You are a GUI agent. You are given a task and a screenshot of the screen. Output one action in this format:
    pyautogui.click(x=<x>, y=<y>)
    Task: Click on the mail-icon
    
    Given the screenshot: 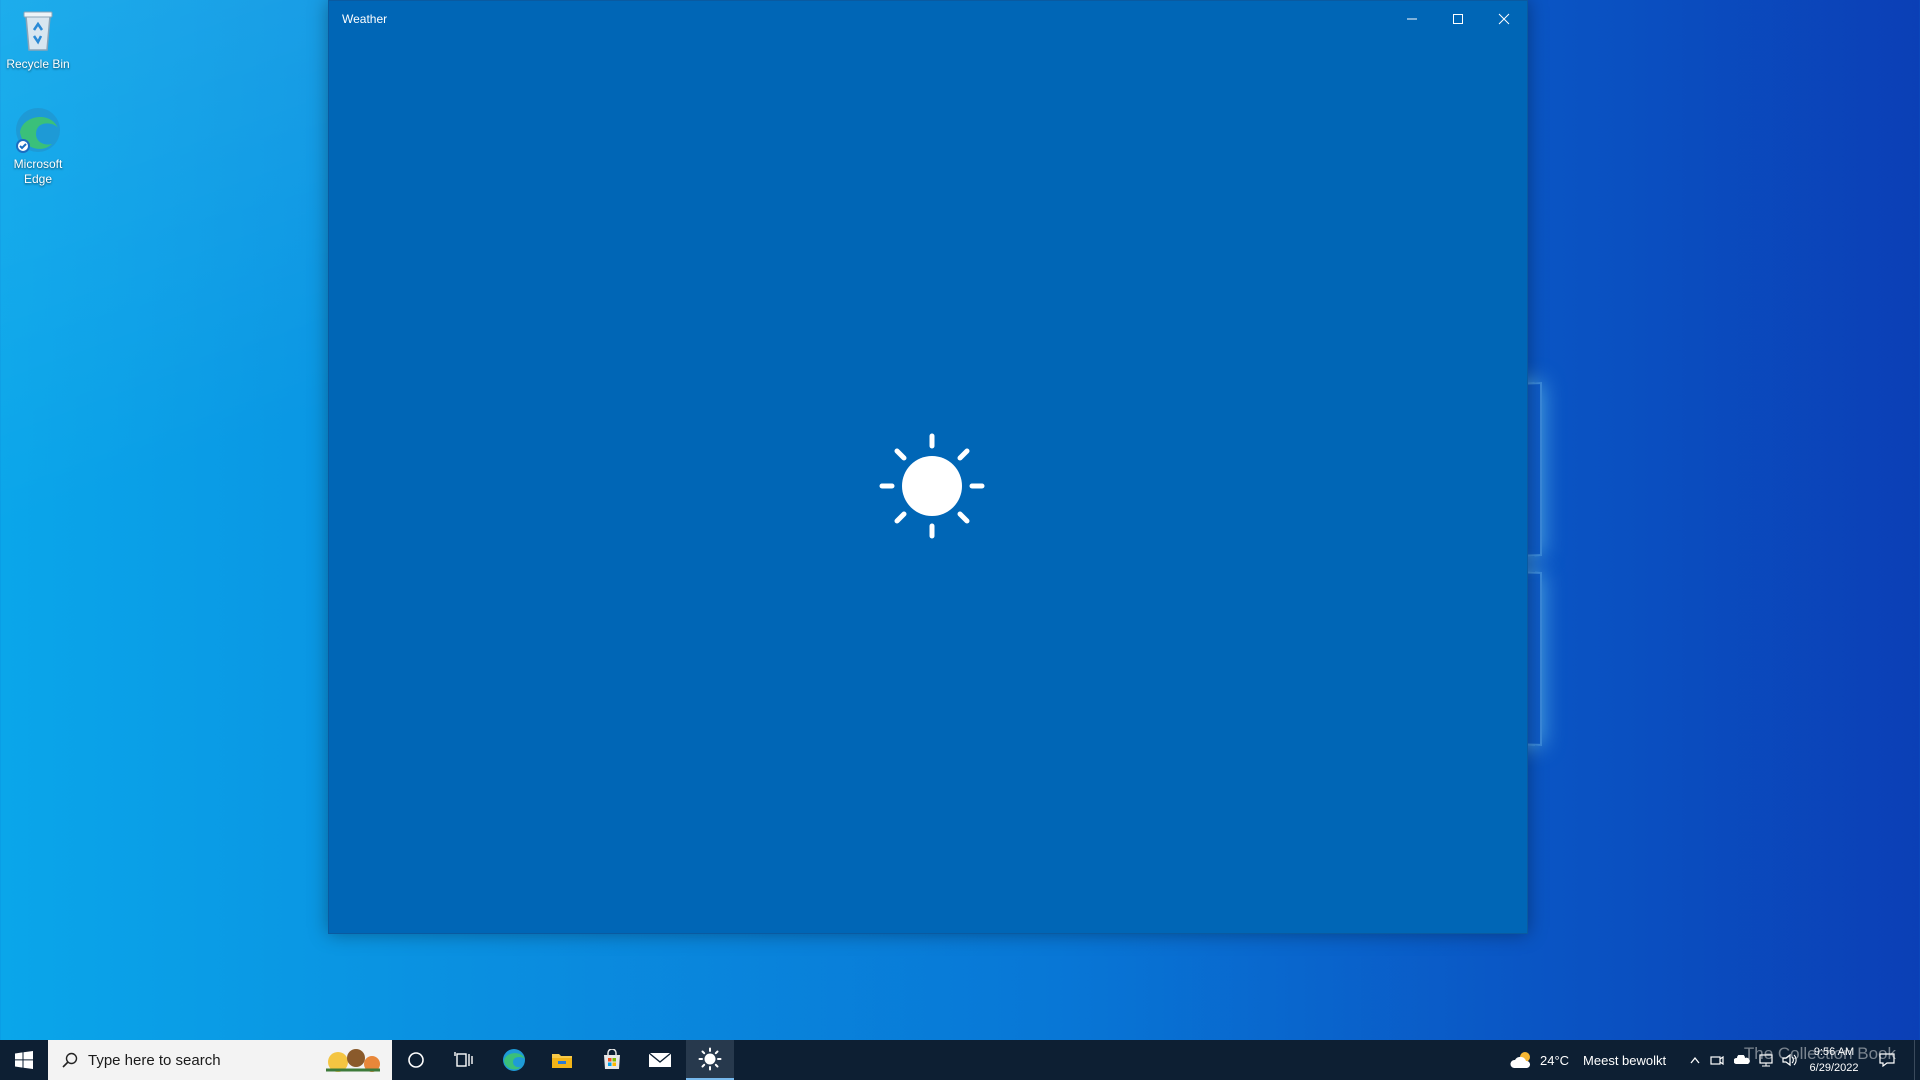 What is the action you would take?
    pyautogui.click(x=660, y=1059)
    